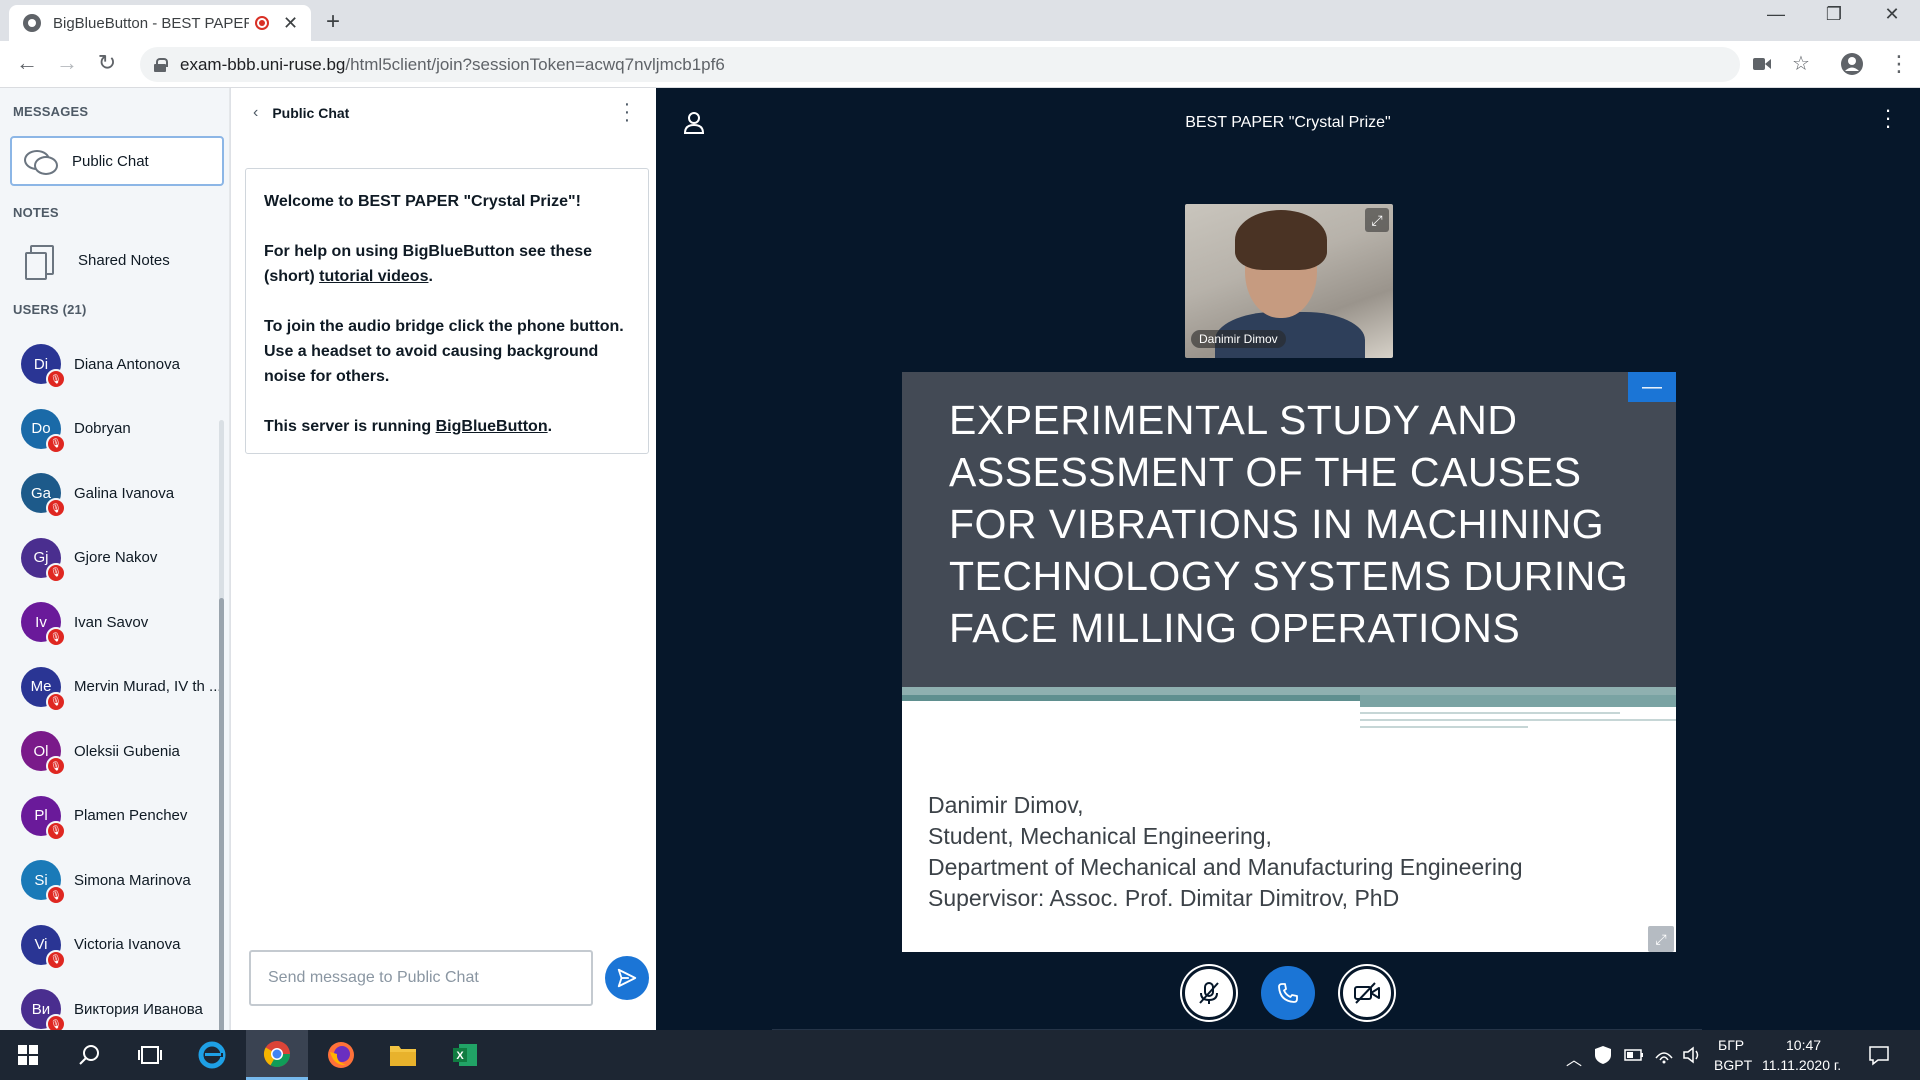 The height and width of the screenshot is (1080, 1920). What do you see at coordinates (117, 161) in the screenshot?
I see `public-chat-item: Public Chat` at bounding box center [117, 161].